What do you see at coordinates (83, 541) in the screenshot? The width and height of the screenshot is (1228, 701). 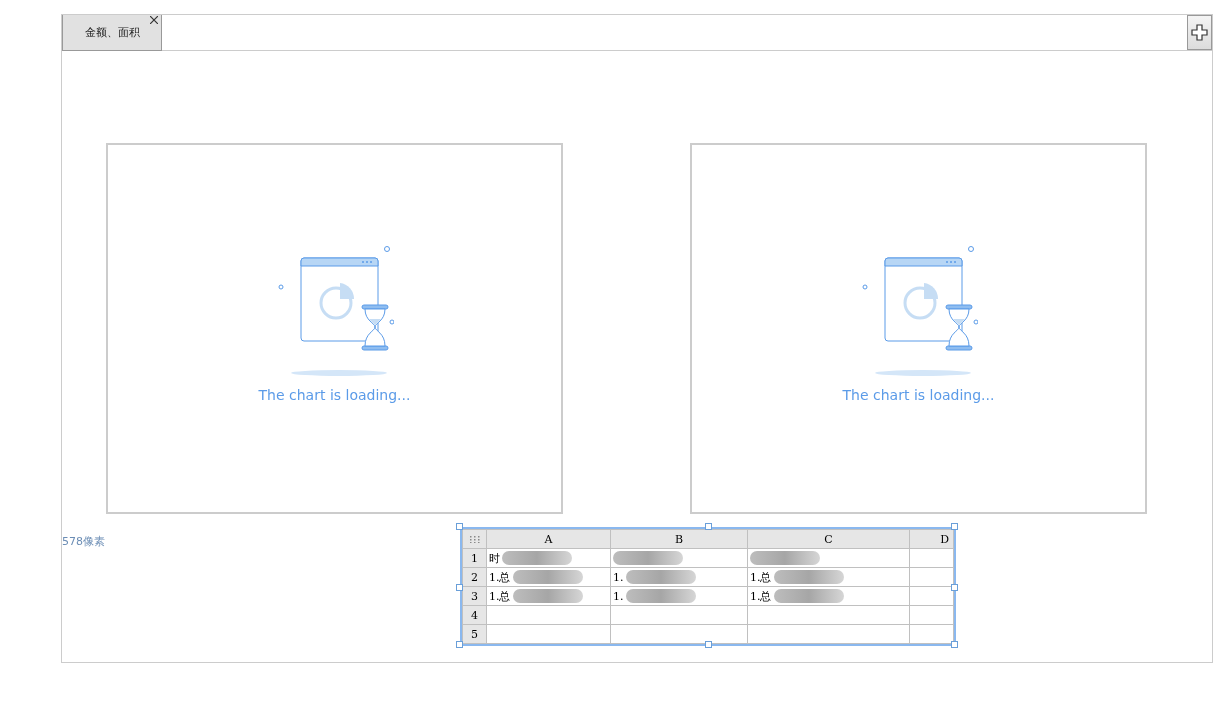 I see `size-label: 578像素` at bounding box center [83, 541].